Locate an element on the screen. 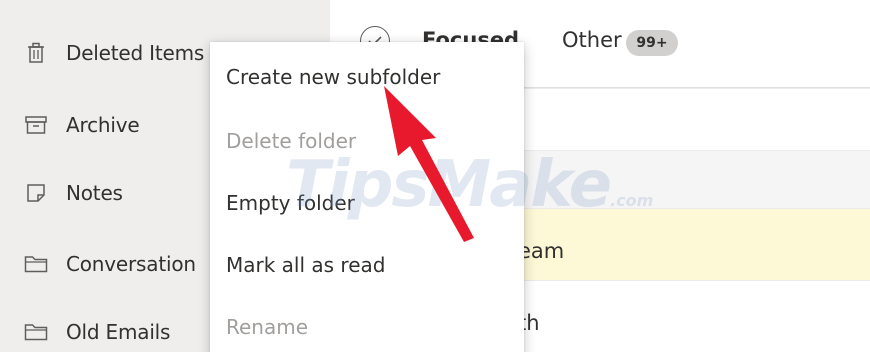 The image size is (870, 352). watermark-suffix: .com is located at coordinates (632, 200).